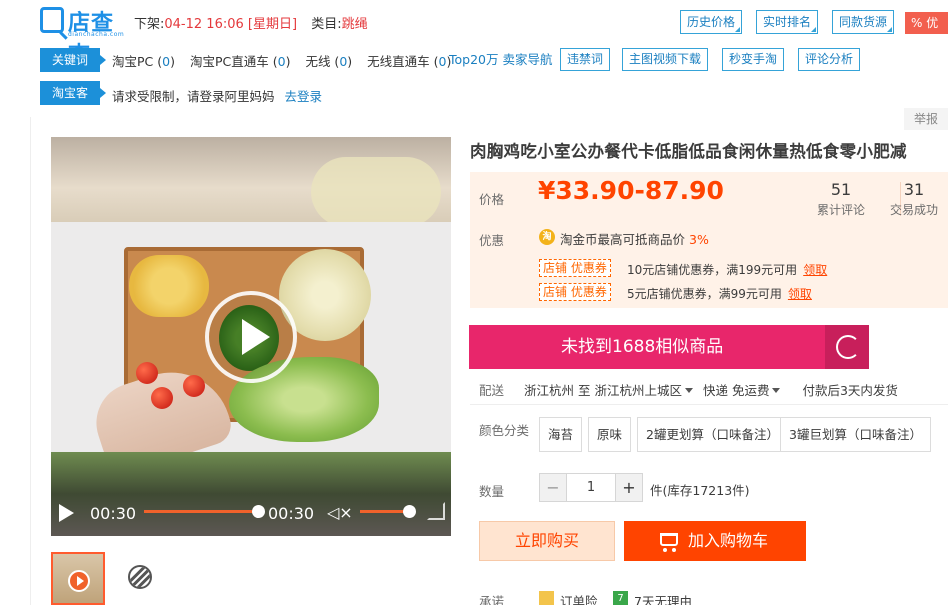  I want to click on same-source-label: 同款货源, so click(863, 22).